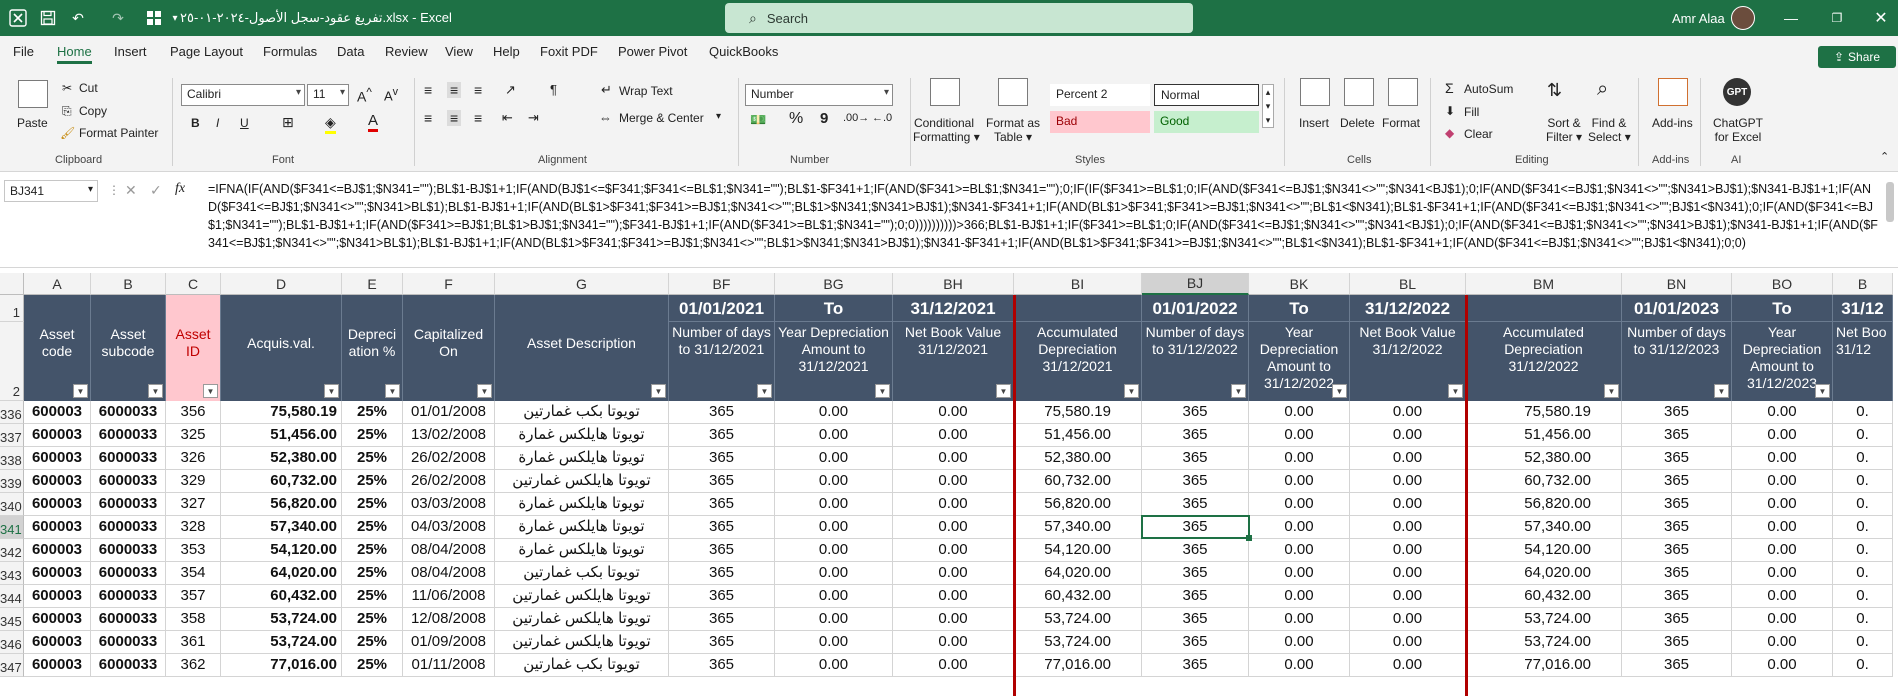  What do you see at coordinates (206, 54) in the screenshot?
I see `menu-page-layout: Page Layout` at bounding box center [206, 54].